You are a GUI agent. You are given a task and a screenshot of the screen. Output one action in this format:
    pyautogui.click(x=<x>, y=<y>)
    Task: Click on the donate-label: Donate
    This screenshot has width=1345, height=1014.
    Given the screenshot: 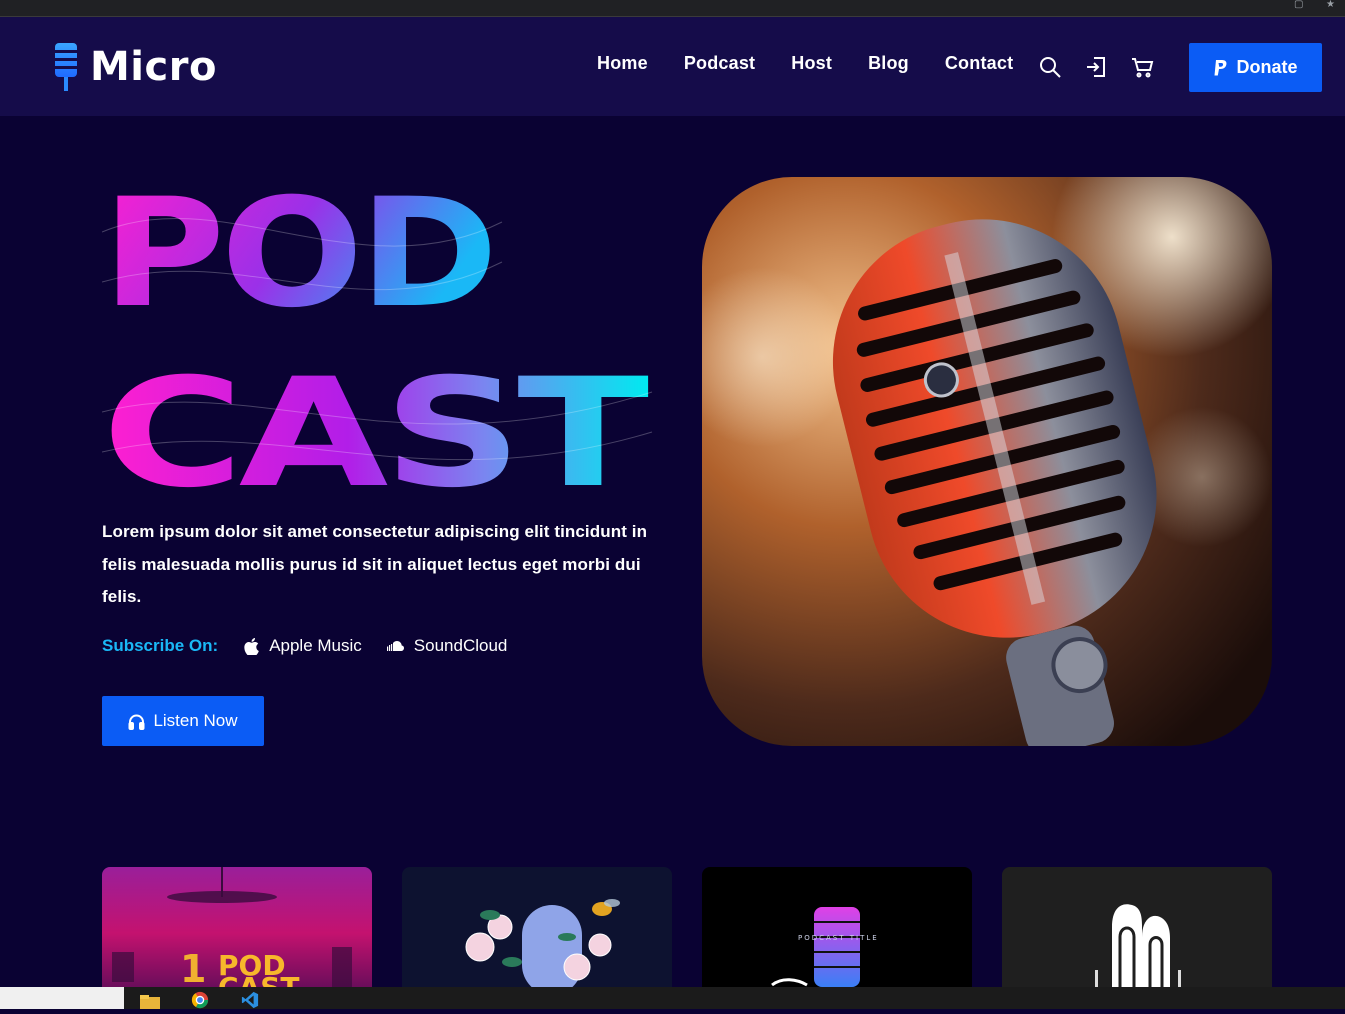 What is the action you would take?
    pyautogui.click(x=1267, y=67)
    